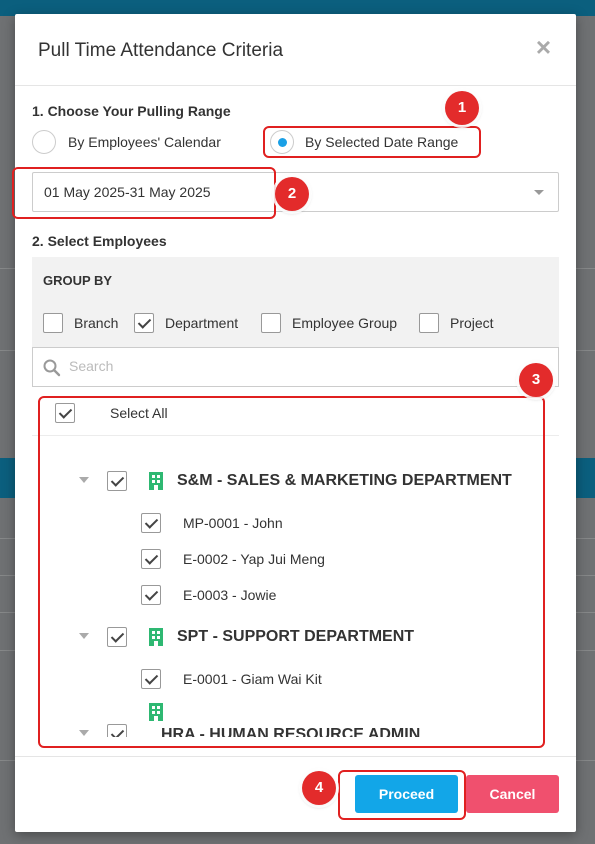  What do you see at coordinates (99, 241) in the screenshot?
I see `select-employees-label: 2. Select Employees` at bounding box center [99, 241].